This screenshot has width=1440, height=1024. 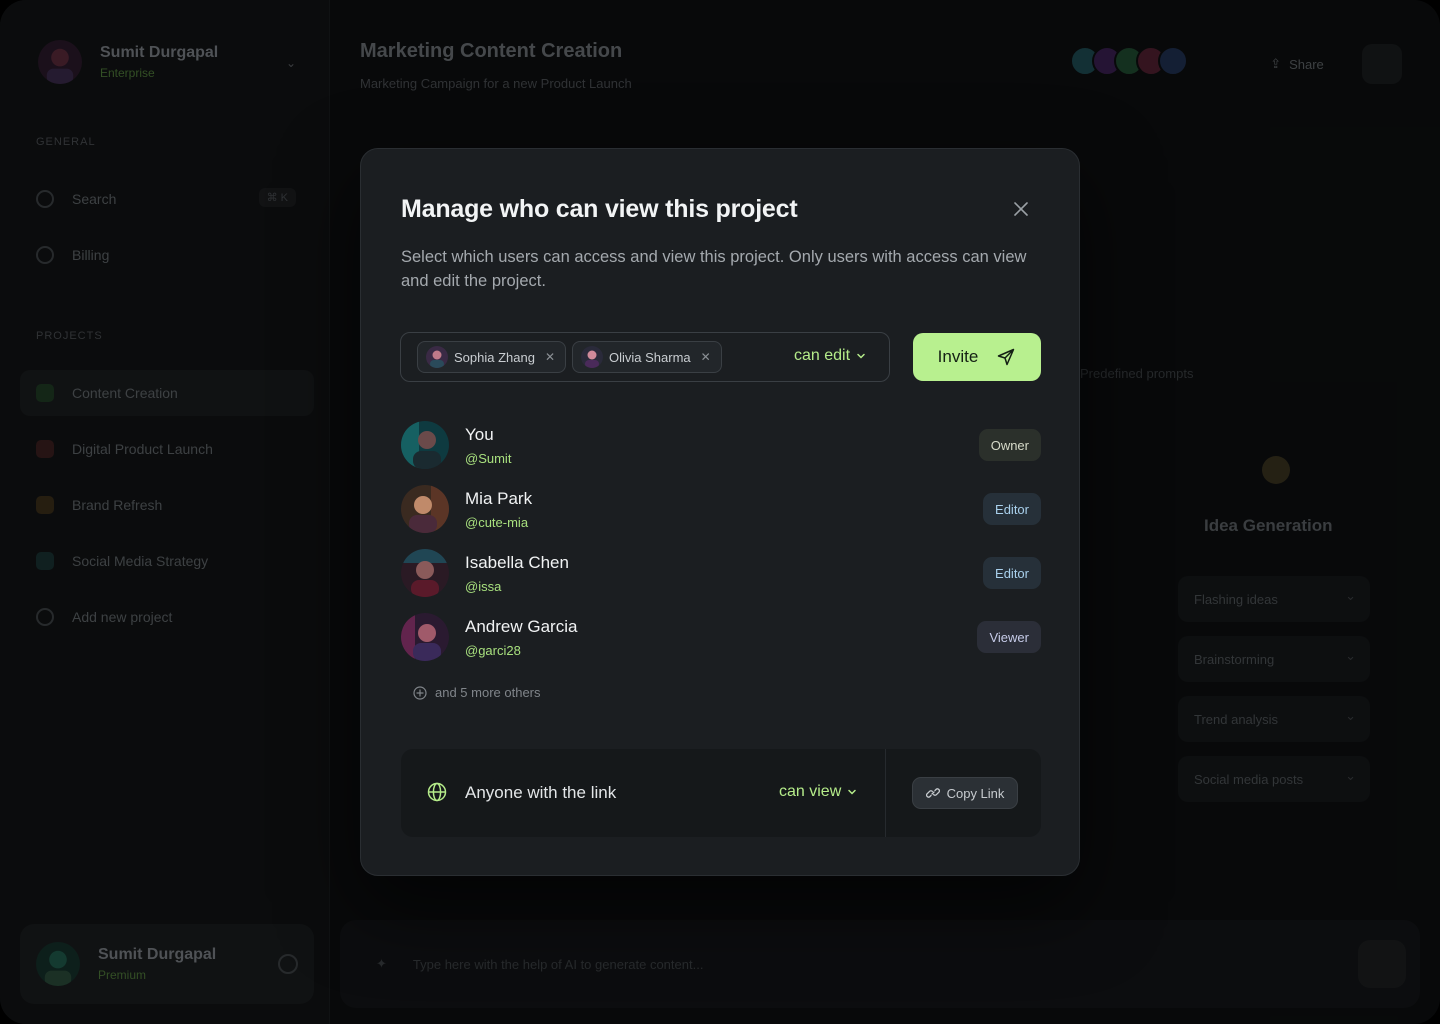 I want to click on chip-label: Sophia Zhang, so click(x=494, y=357).